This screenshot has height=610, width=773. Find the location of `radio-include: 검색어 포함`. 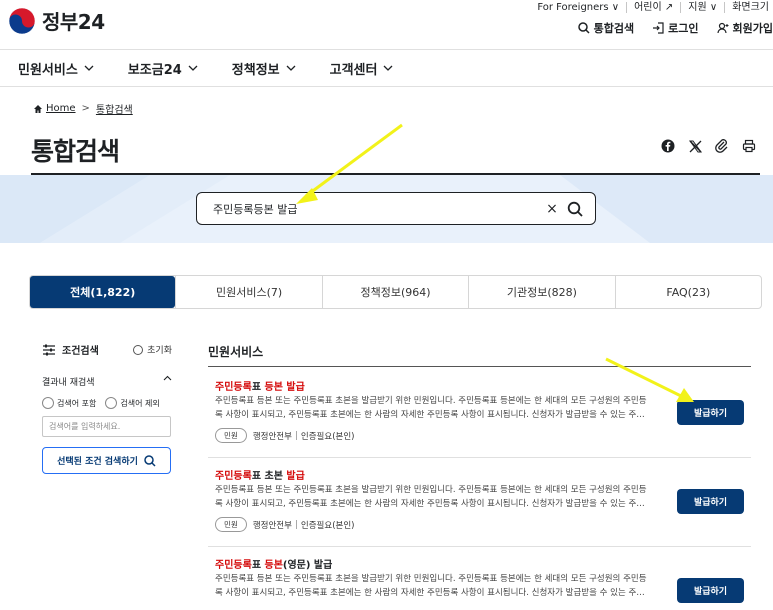

radio-include: 검색어 포함 is located at coordinates (69, 403).